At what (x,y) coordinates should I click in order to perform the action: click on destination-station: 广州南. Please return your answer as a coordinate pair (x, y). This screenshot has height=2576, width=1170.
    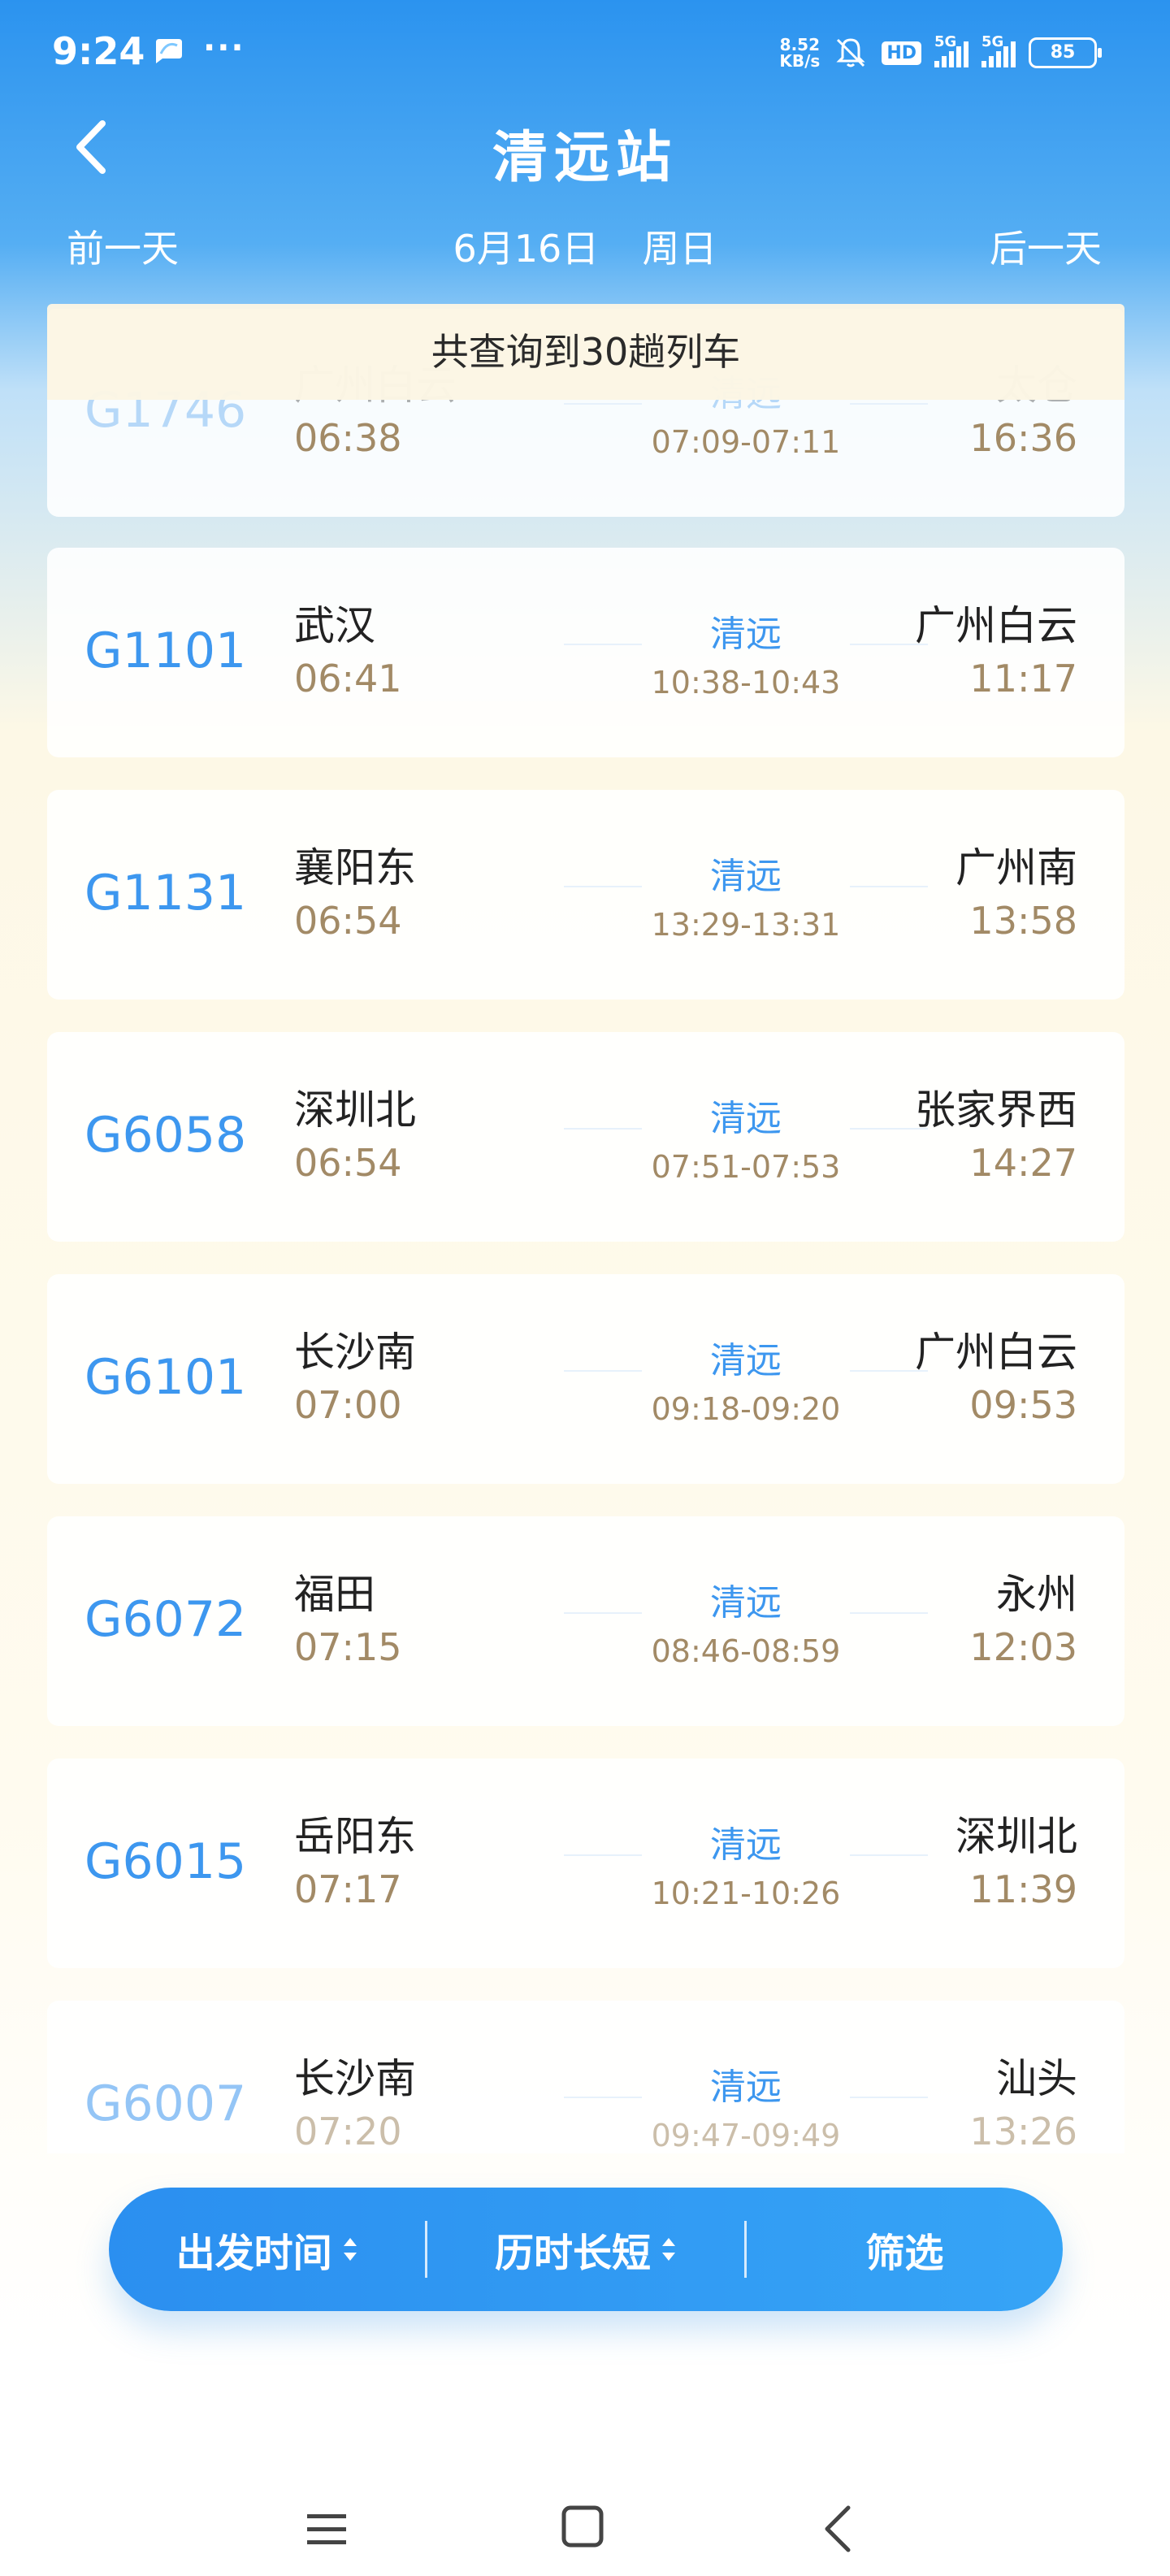
    Looking at the image, I should click on (1016, 867).